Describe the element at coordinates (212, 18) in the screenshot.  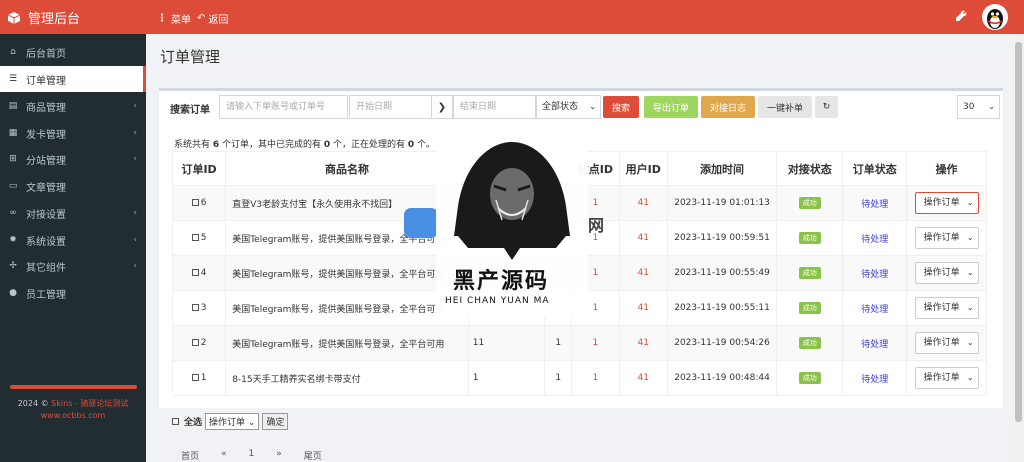
I see `back-button: ↶ 返回` at that location.